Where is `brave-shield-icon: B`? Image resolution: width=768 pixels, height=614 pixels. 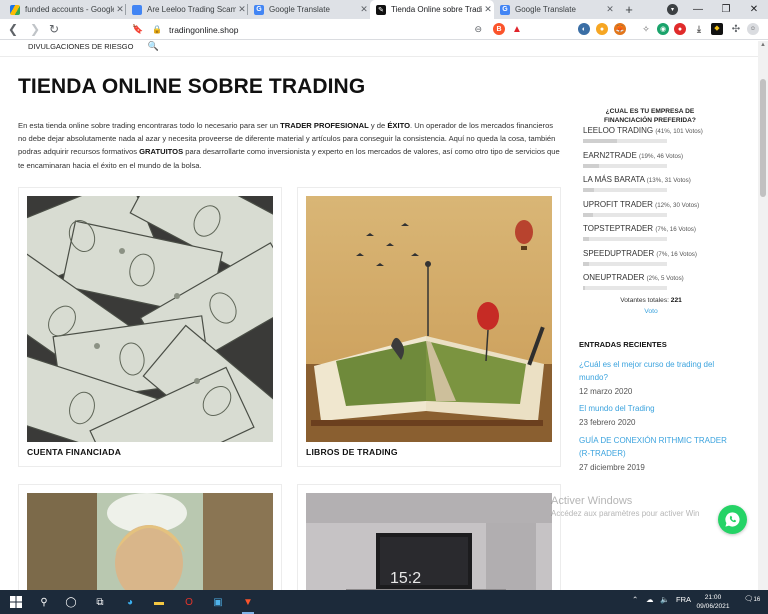
brave-shield-icon: B is located at coordinates (499, 29).